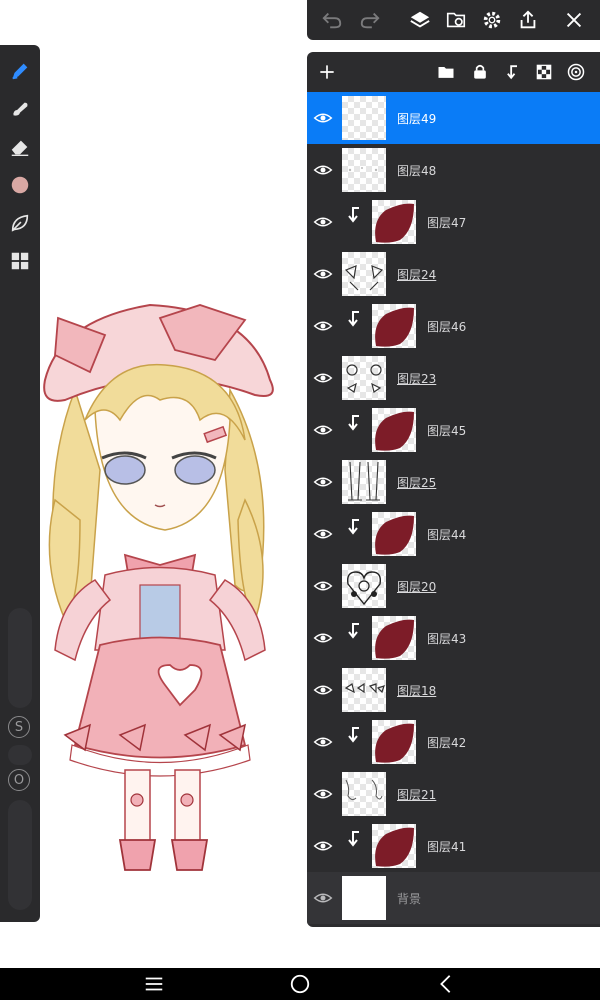  Describe the element at coordinates (453, 794) in the screenshot. I see `layer-row: 图层21` at that location.